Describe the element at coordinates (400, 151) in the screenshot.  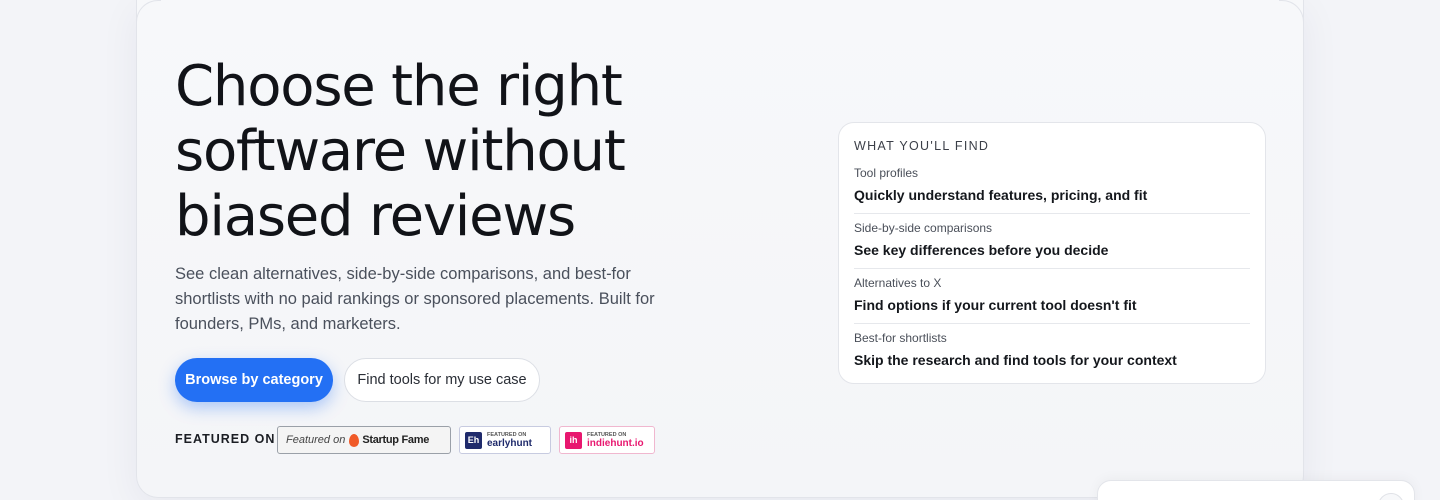
I see `headline-line-2: software without` at that location.